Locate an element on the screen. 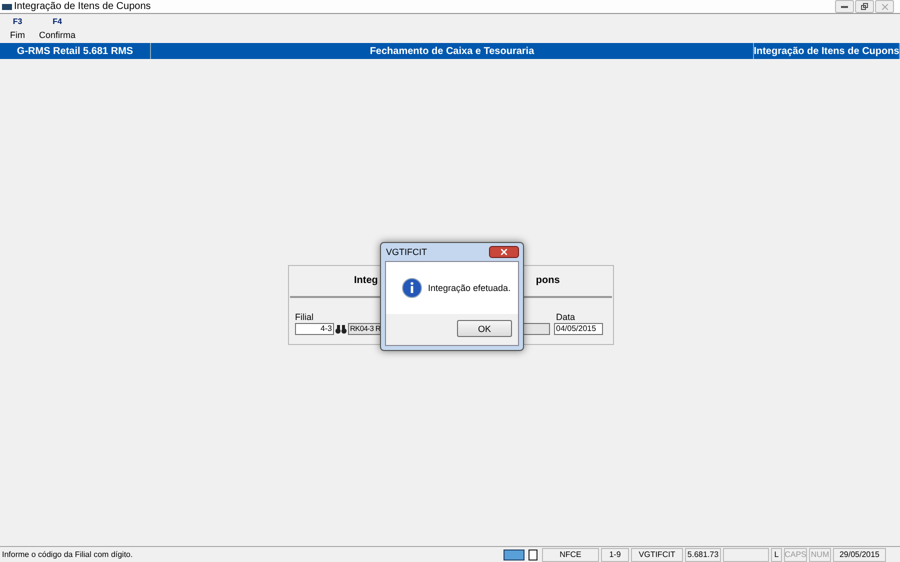 Image resolution: width=900 pixels, height=562 pixels. status-cell: 1-9 is located at coordinates (615, 555).